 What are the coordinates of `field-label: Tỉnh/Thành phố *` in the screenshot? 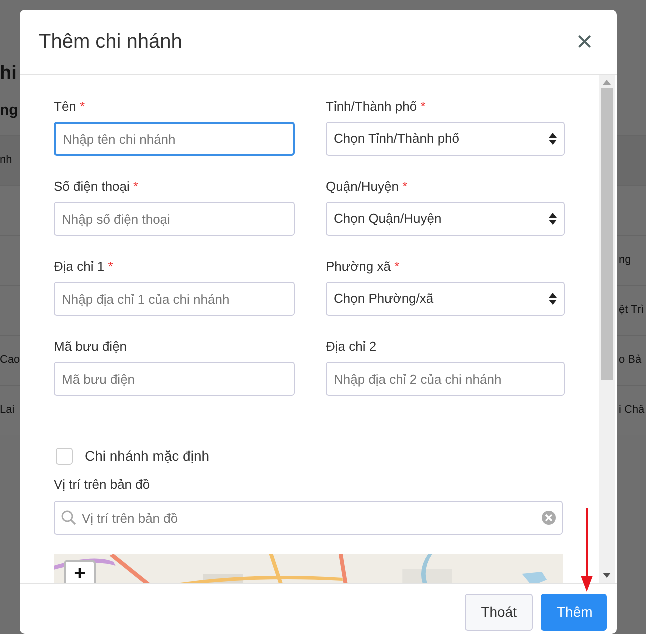 It's located at (376, 107).